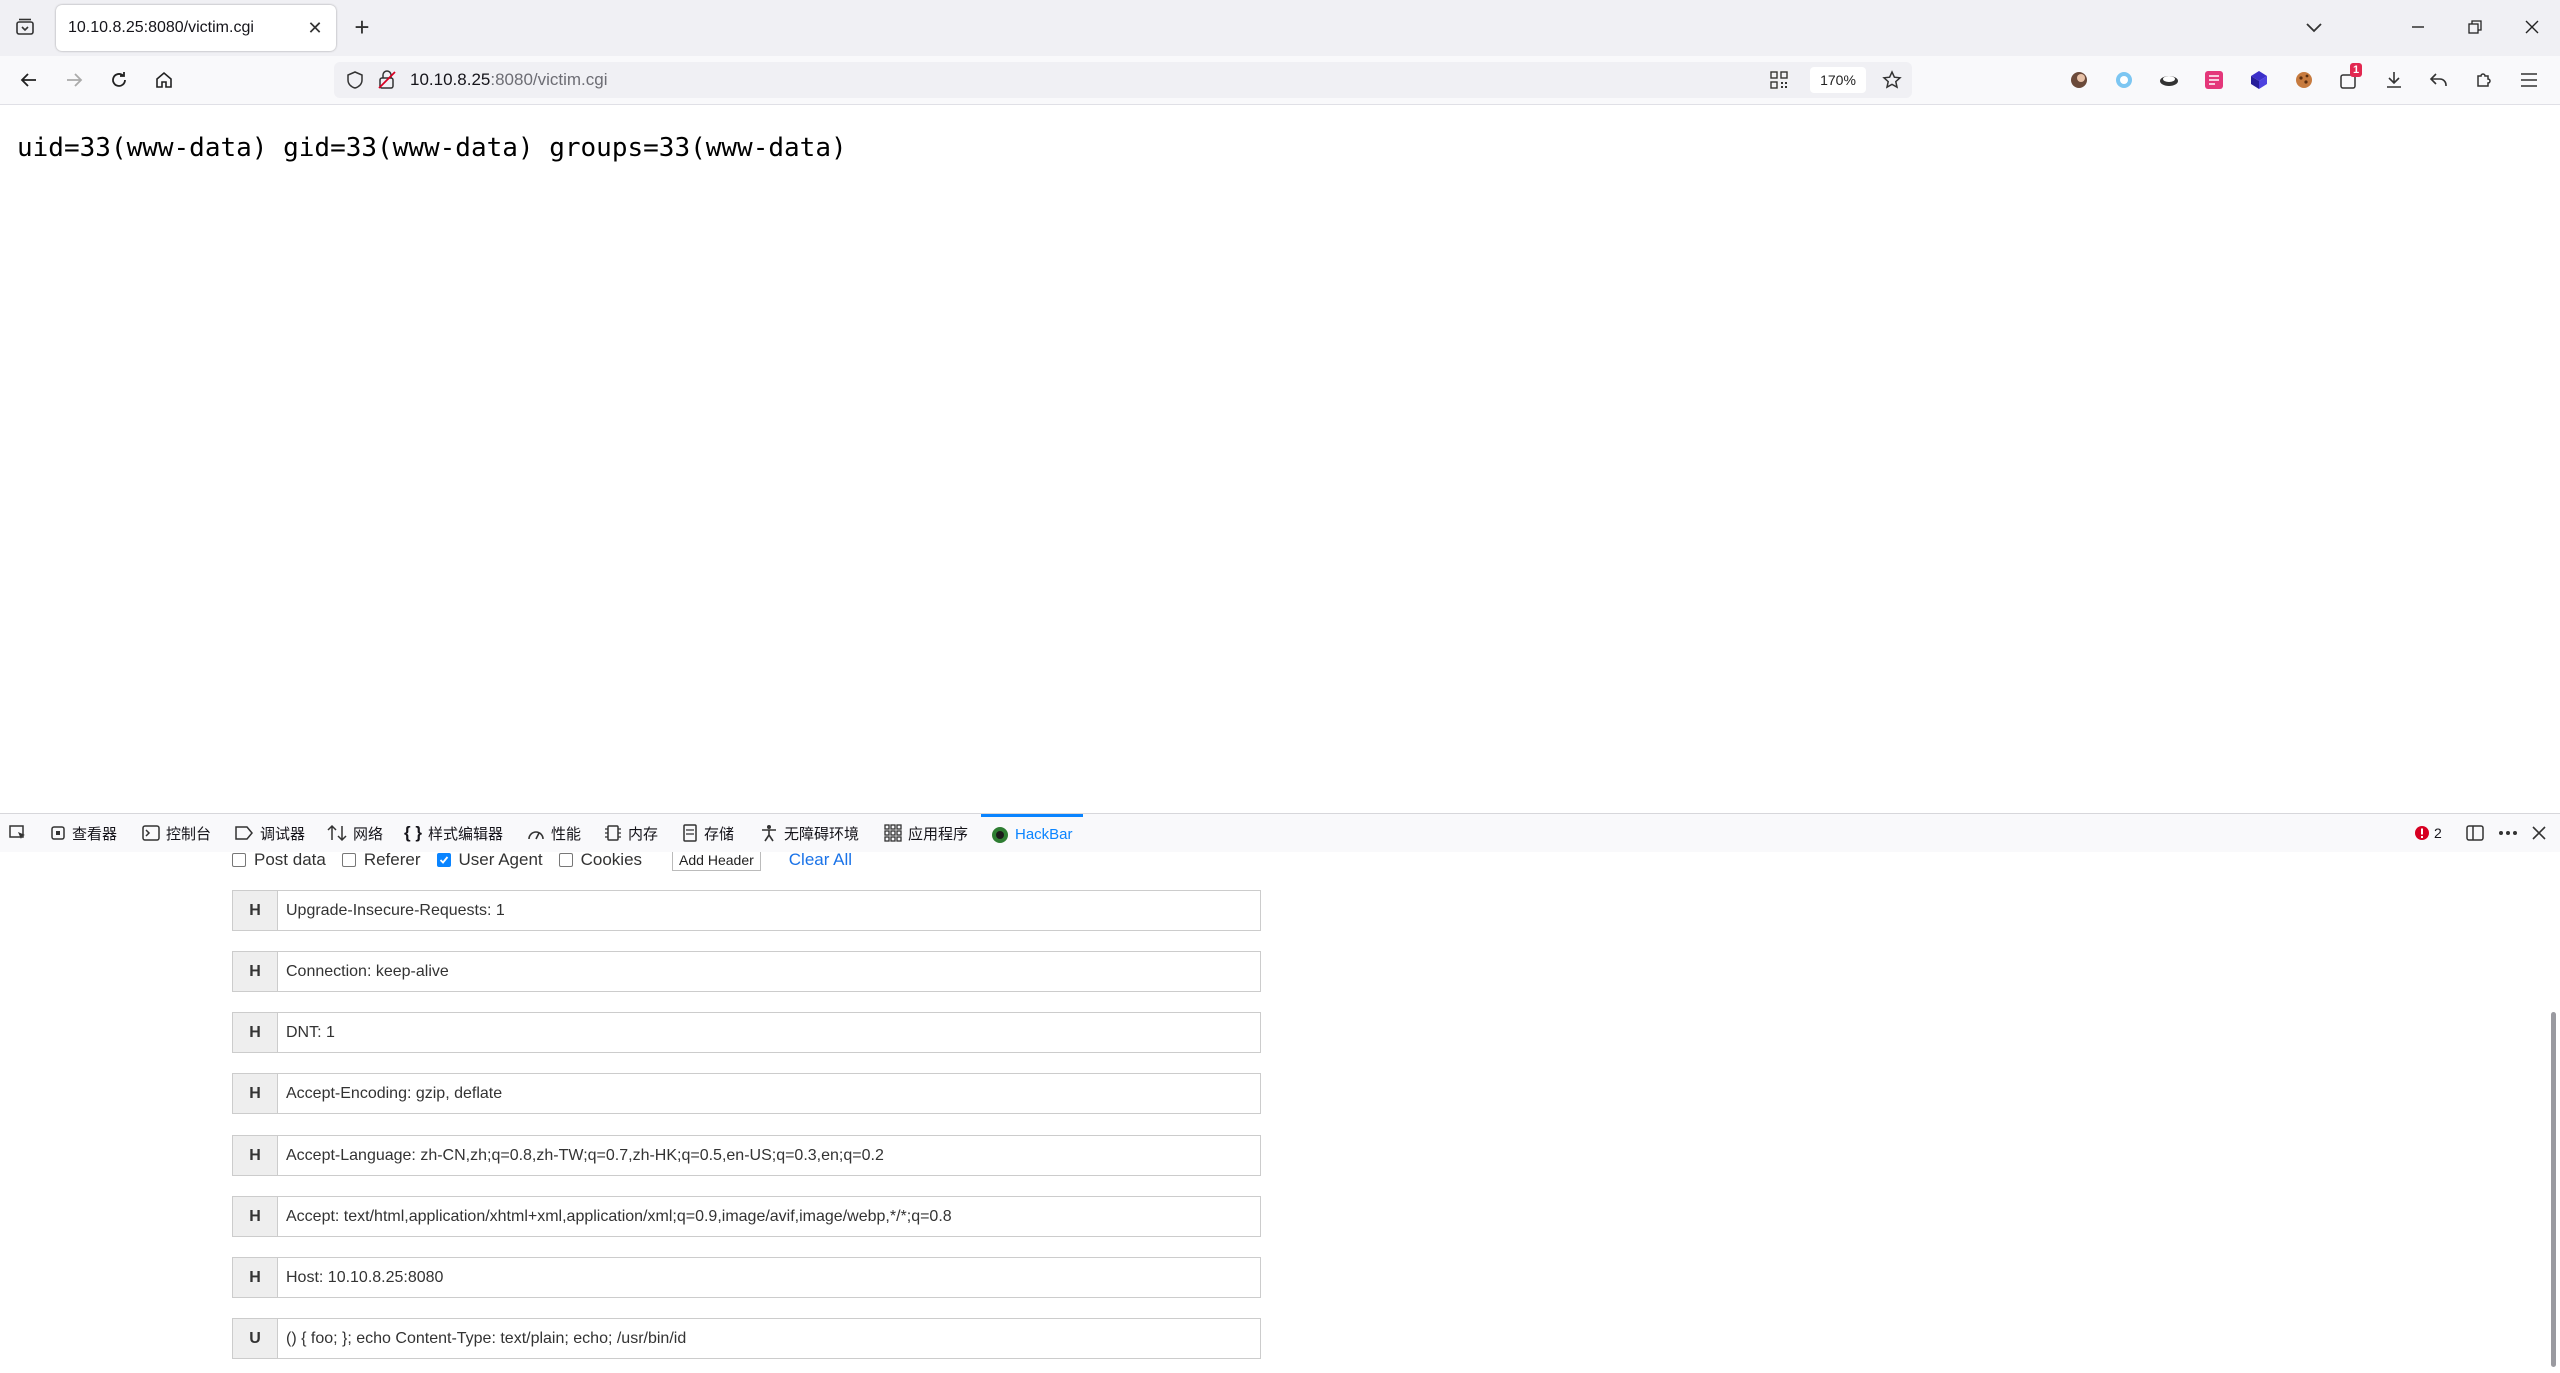 The image size is (2560, 1373). I want to click on puzzle-icon, so click(2484, 80).